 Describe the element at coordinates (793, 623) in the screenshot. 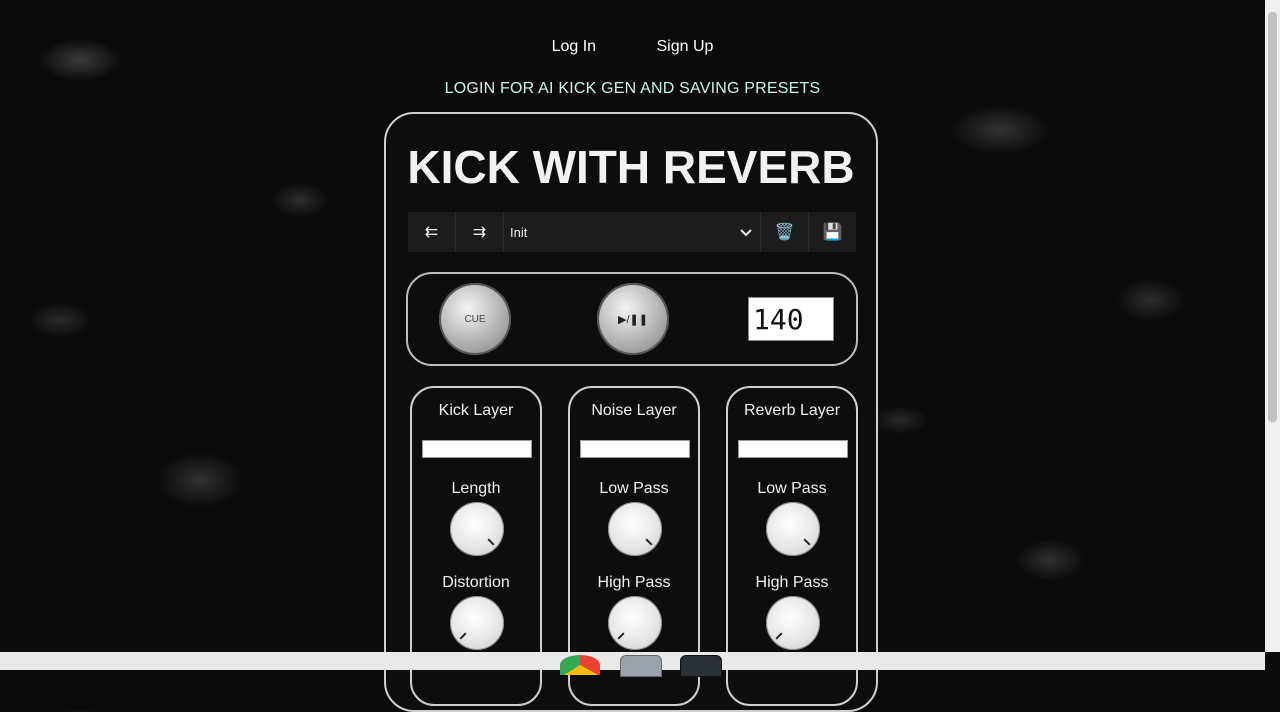

I see `reverb-high-pass-knob` at that location.